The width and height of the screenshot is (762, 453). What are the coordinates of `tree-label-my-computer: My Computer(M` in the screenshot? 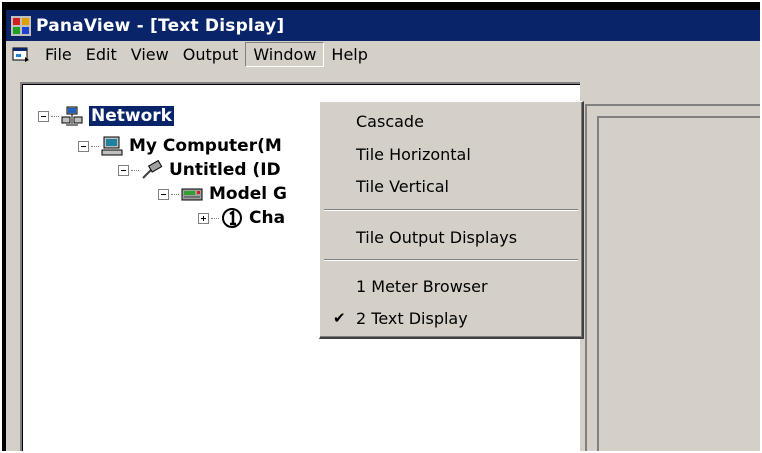 It's located at (205, 146).